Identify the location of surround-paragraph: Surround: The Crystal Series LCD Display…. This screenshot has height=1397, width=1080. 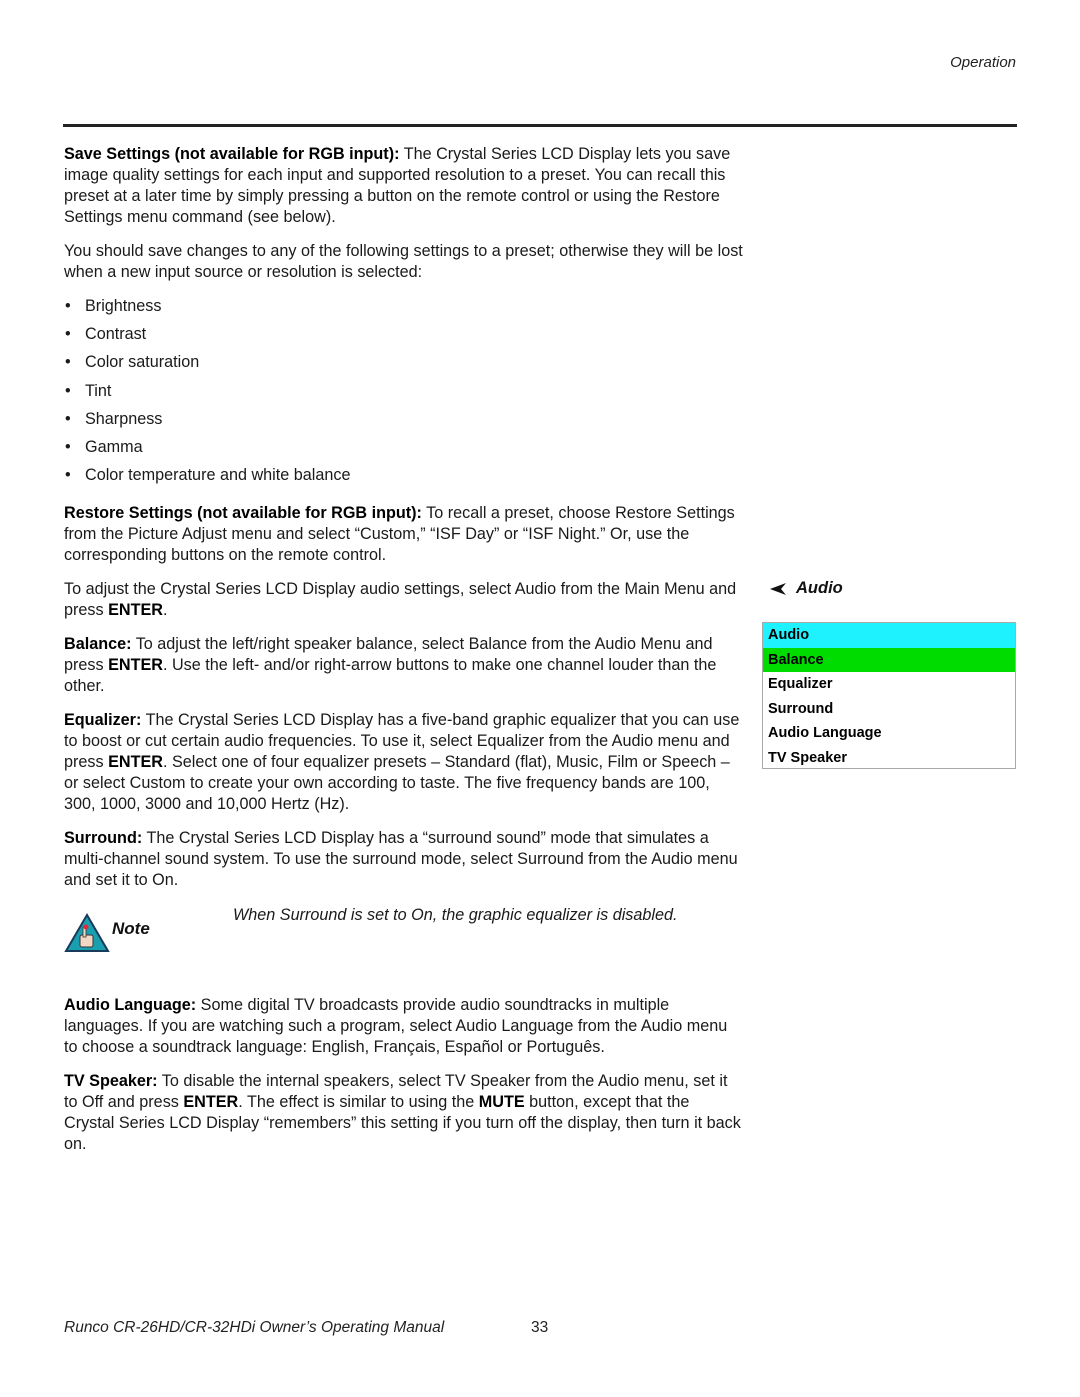
(401, 859).